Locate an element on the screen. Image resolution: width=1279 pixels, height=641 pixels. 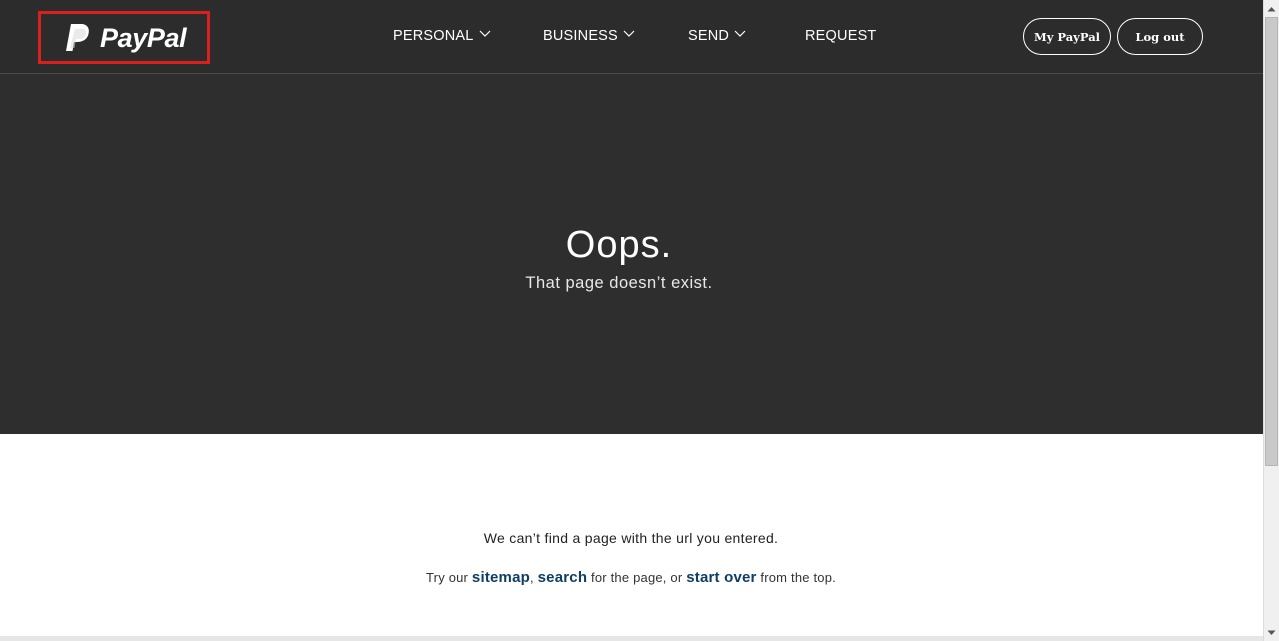
nav-business: BUSINESS is located at coordinates (589, 36).